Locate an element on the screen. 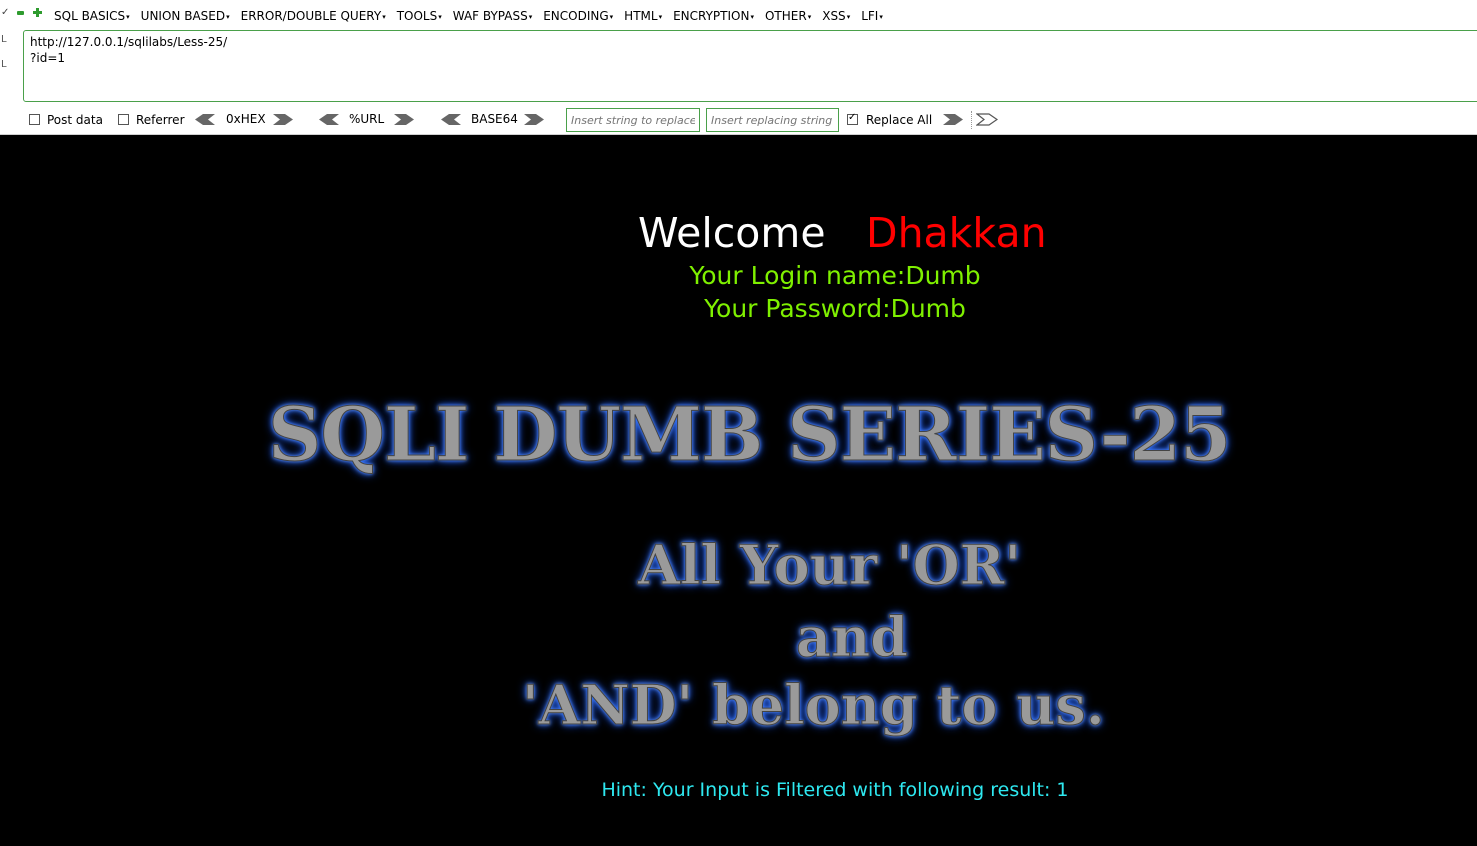 The width and height of the screenshot is (1477, 846). url-encode-label: %URL is located at coordinates (367, 119).